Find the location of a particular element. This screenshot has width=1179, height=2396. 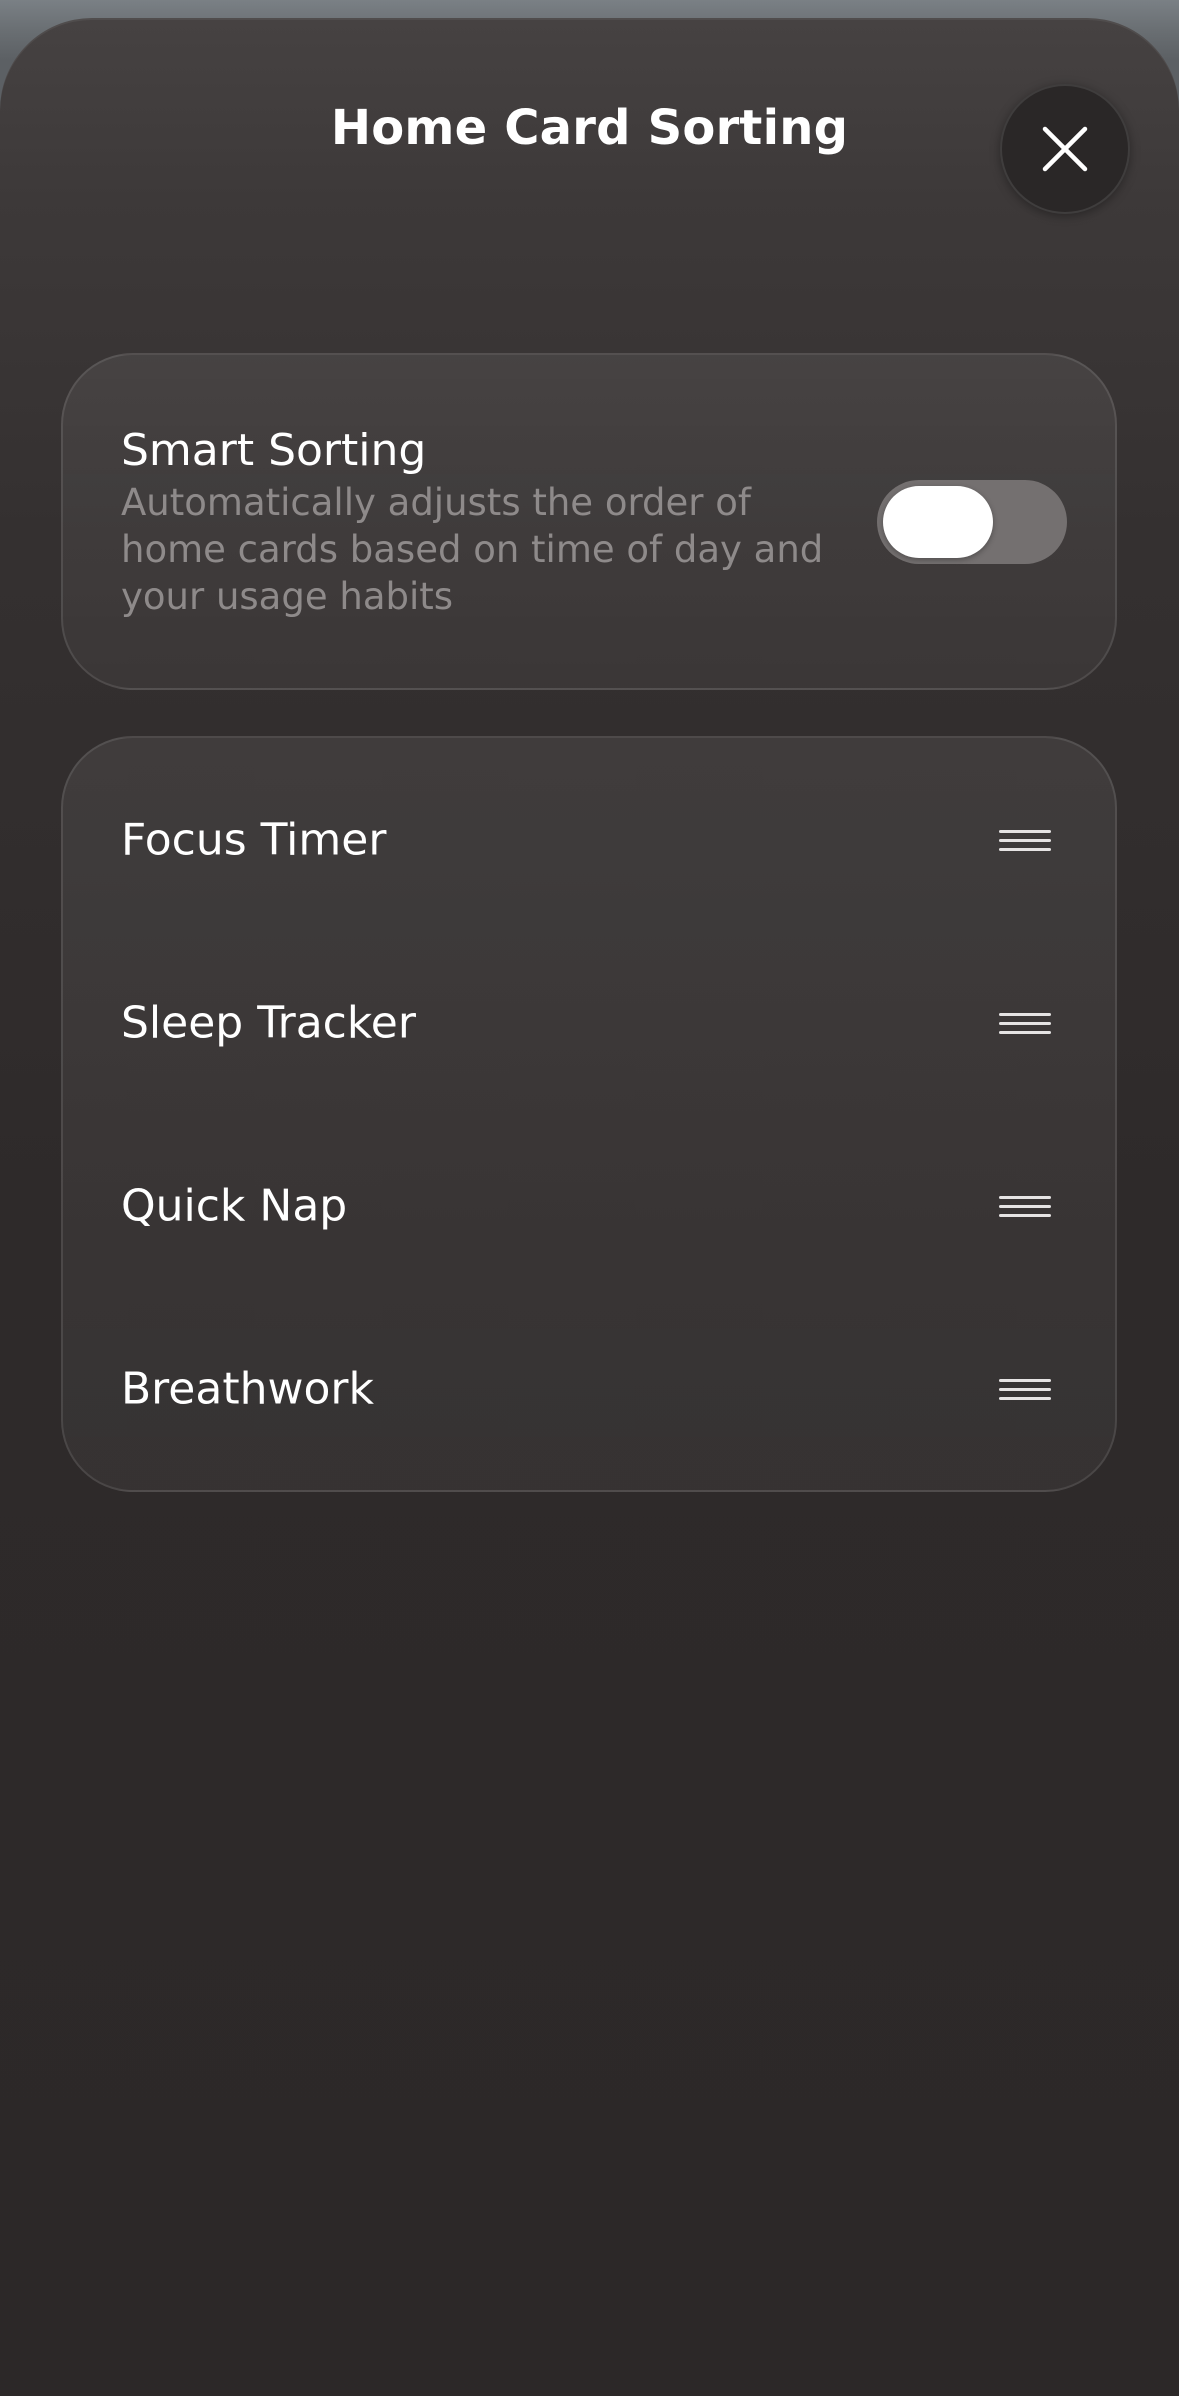

list-item-quick-nap: Quick Nap is located at coordinates (589, 1206).